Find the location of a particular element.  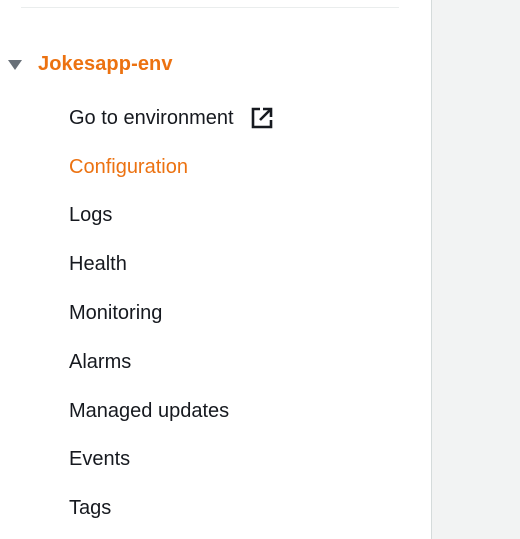

caret-down-icon is located at coordinates (15, 65).